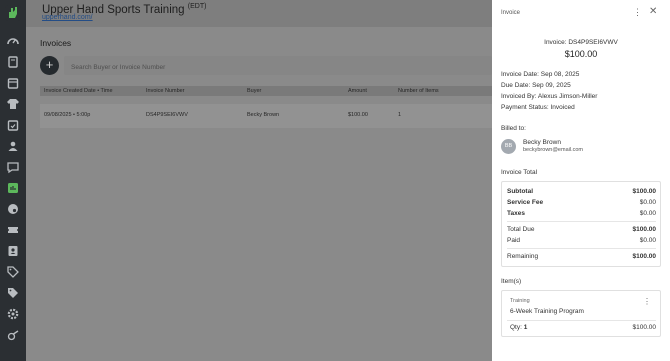 The height and width of the screenshot is (361, 670). I want to click on invoice-number: Invoice: DS4P9SEI6VWV, so click(581, 42).